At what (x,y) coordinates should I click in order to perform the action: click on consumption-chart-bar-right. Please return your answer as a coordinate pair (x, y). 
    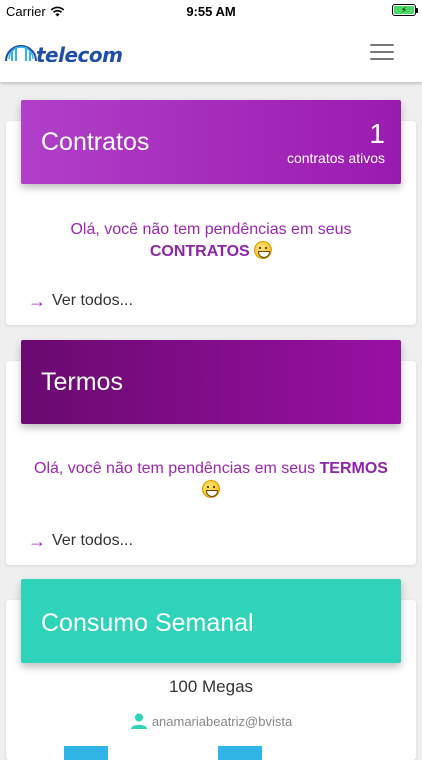
    Looking at the image, I should click on (240, 753).